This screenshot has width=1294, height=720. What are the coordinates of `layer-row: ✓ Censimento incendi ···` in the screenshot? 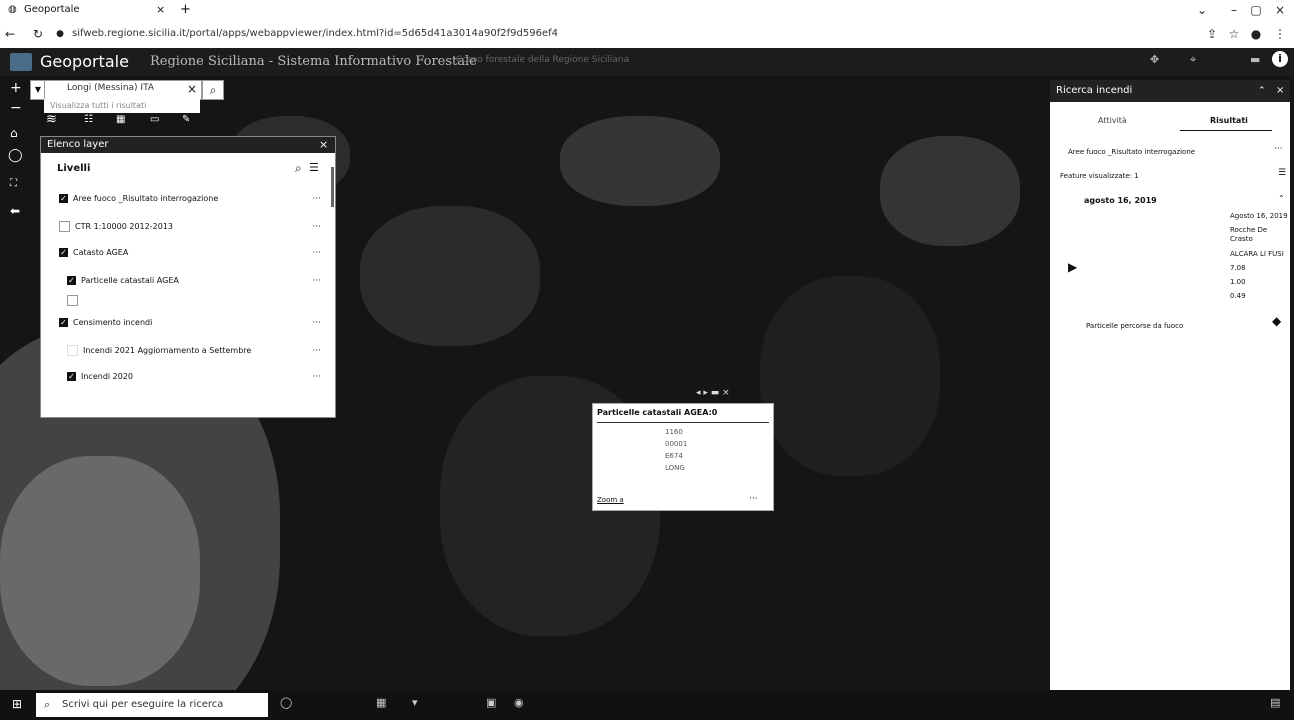 It's located at (188, 323).